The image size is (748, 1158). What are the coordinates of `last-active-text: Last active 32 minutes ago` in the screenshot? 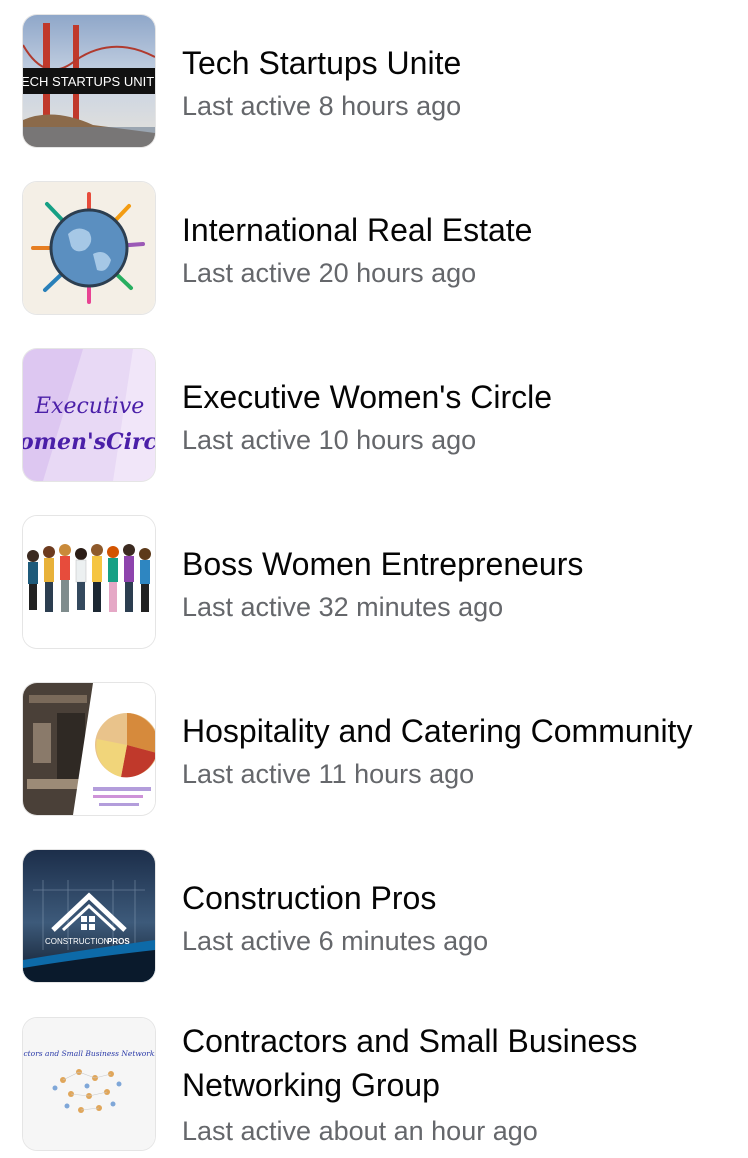 It's located at (343, 607).